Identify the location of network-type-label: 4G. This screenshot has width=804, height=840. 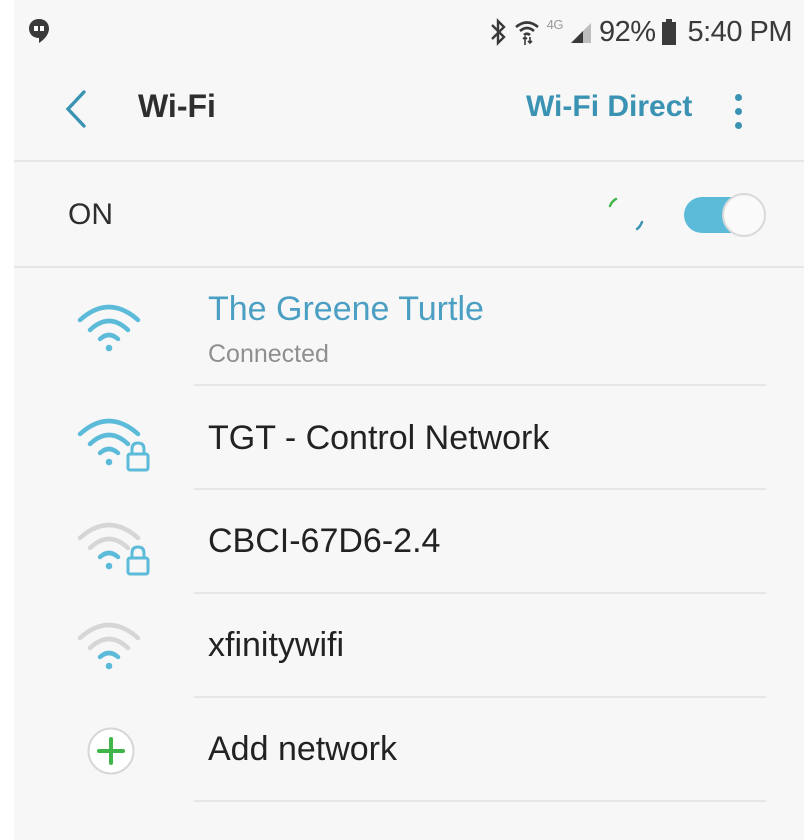
(555, 24).